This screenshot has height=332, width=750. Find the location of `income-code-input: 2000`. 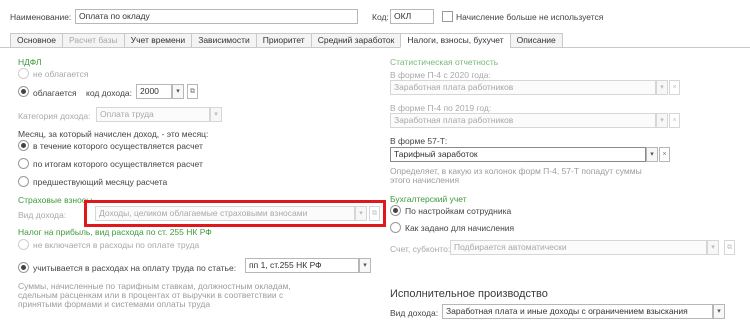

income-code-input: 2000 is located at coordinates (154, 91).